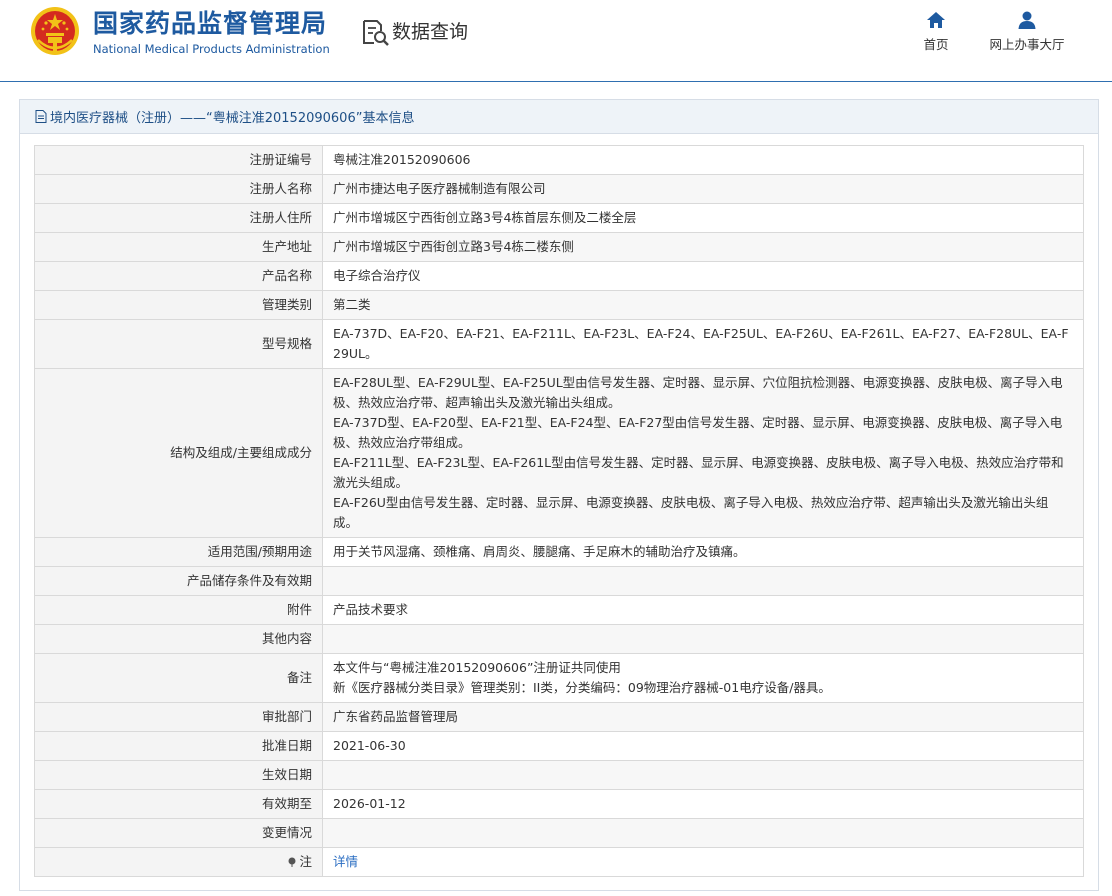  I want to click on nav-online-service-hall: 网上办事大厅, so click(1027, 31).